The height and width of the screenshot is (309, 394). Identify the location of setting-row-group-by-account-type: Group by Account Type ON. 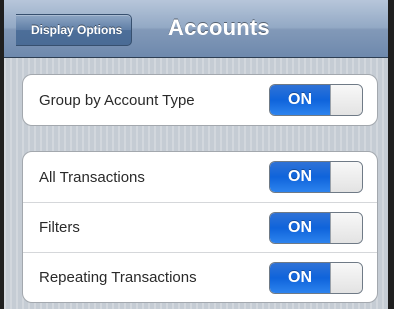
(200, 100).